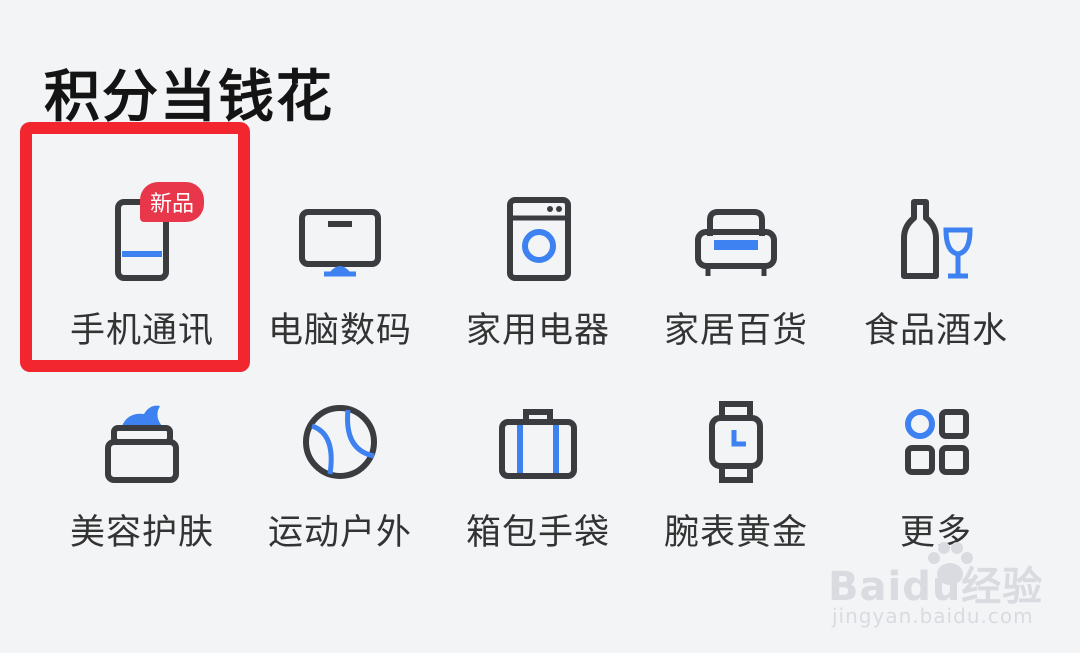 The height and width of the screenshot is (653, 1080). I want to click on category-sports: 运动户外, so click(340, 447).